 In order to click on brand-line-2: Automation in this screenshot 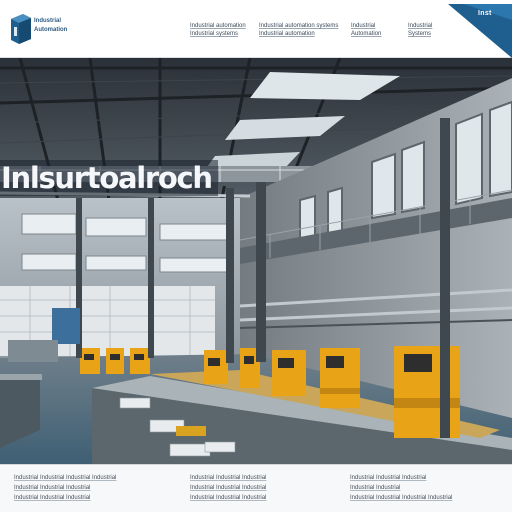, I will do `click(51, 30)`.